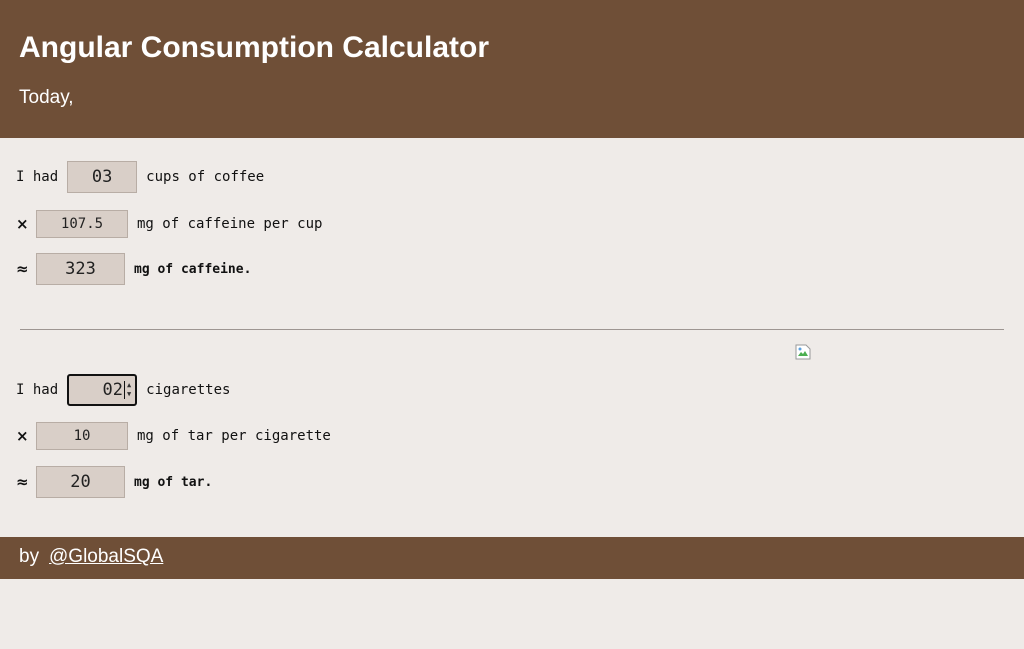 The height and width of the screenshot is (649, 1024). I want to click on tar-total-row: ≈ 20 mg of tar., so click(114, 482).